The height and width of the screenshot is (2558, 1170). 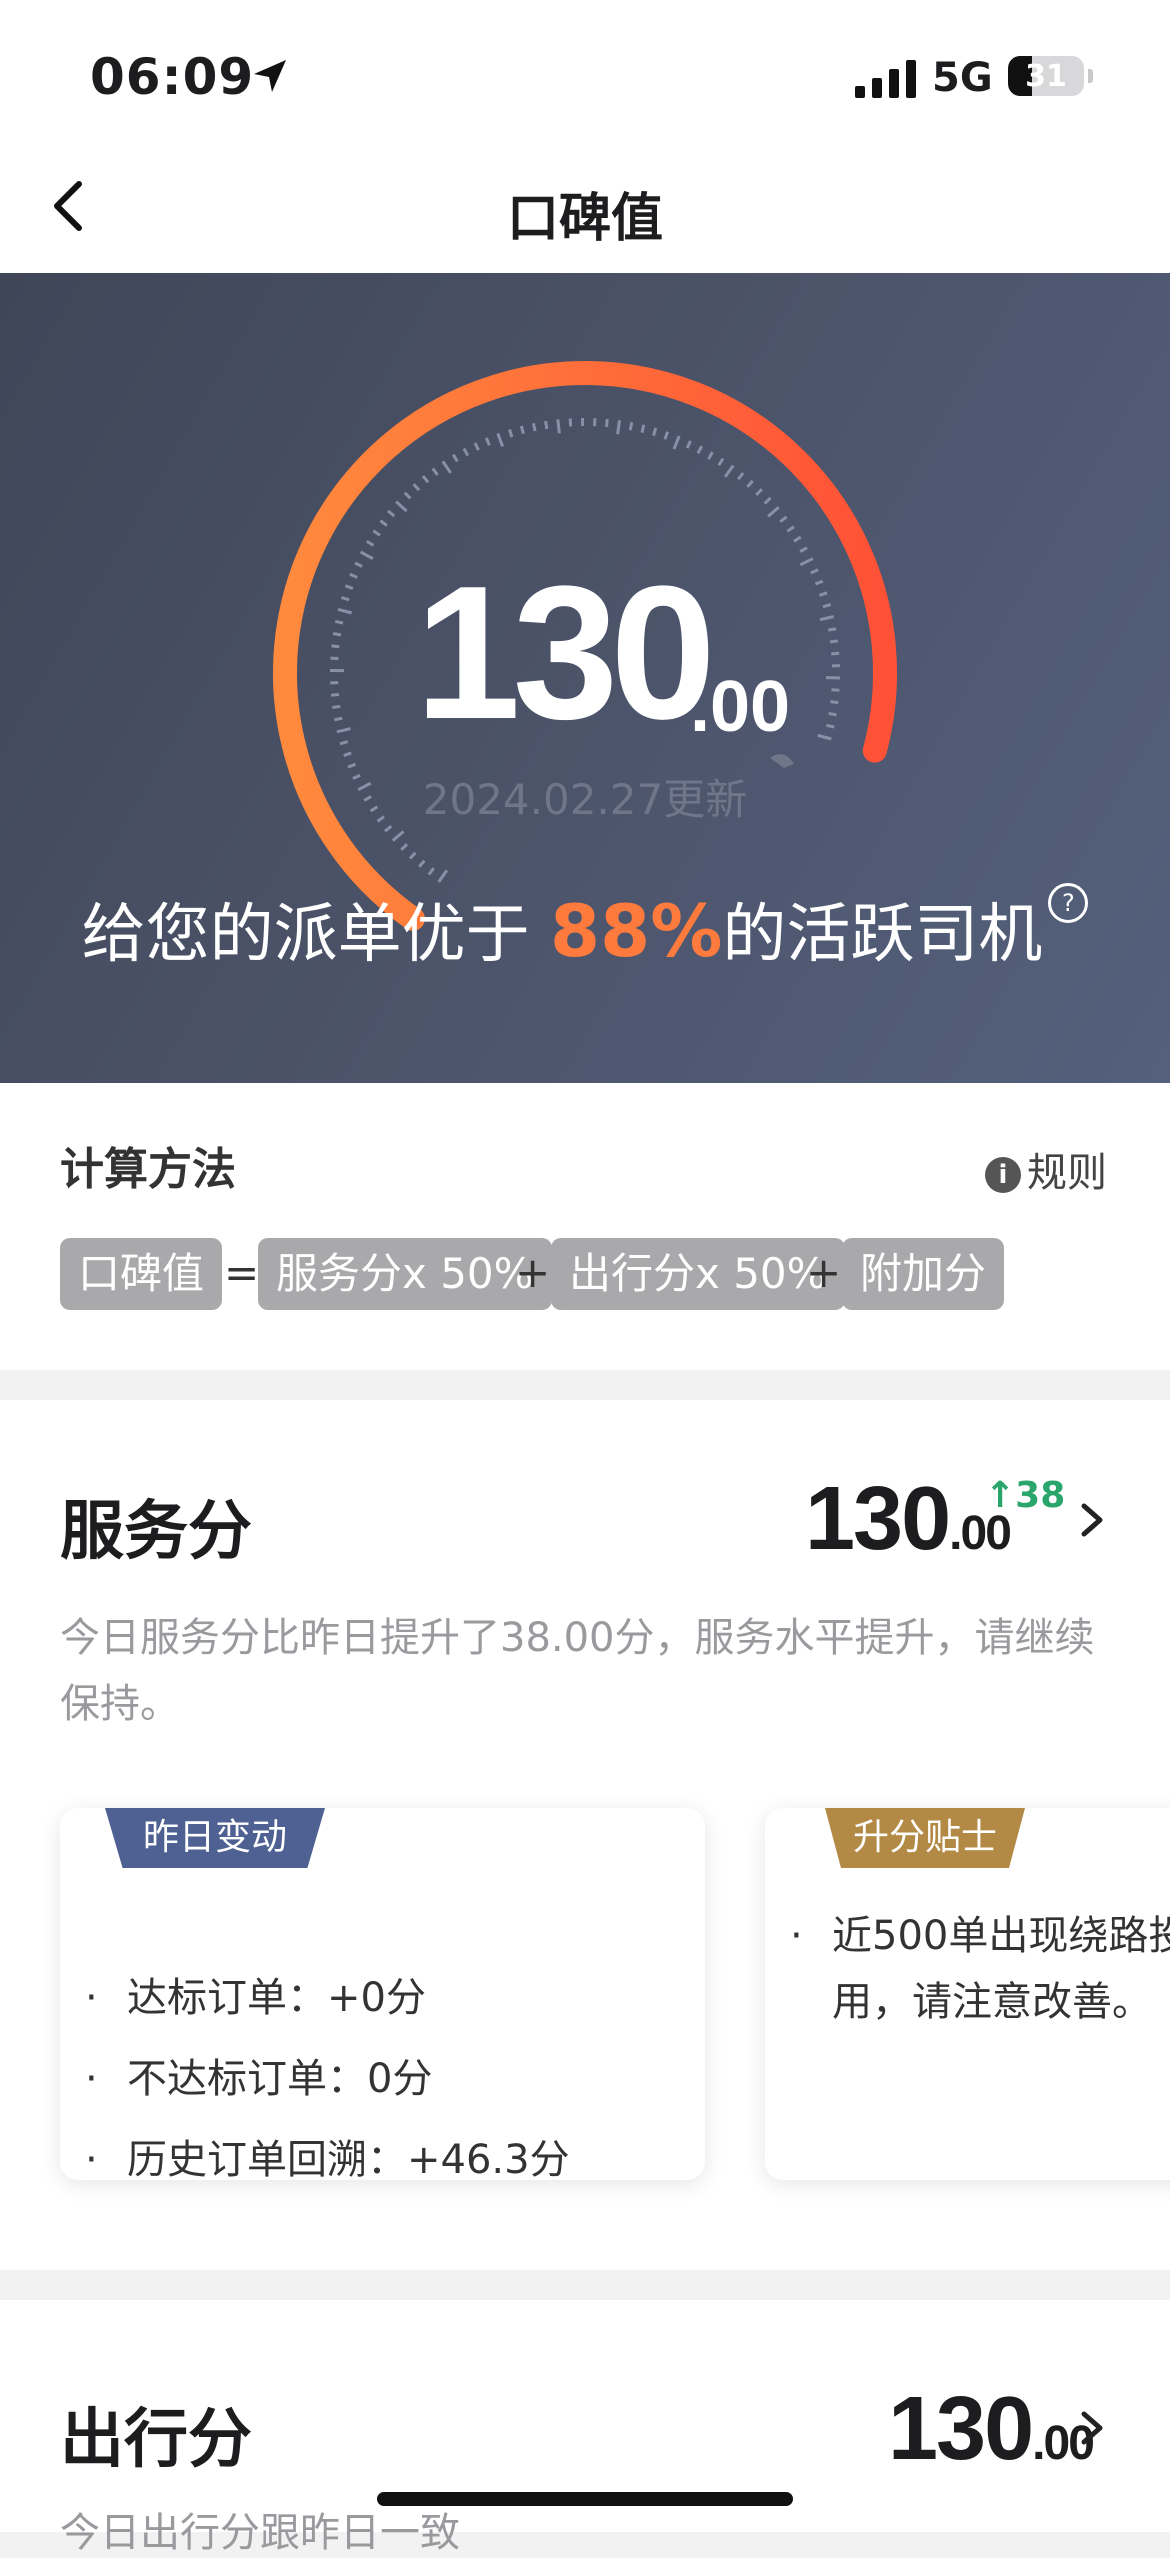 What do you see at coordinates (156, 1526) in the screenshot?
I see `service-title: 服务分` at bounding box center [156, 1526].